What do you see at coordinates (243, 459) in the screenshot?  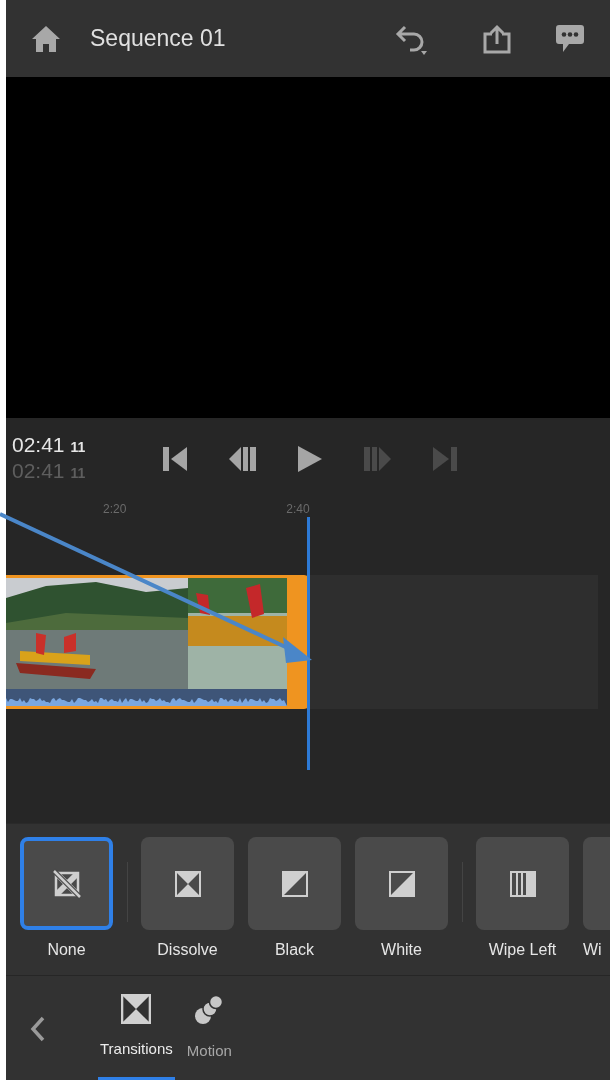 I see `step-back-icon` at bounding box center [243, 459].